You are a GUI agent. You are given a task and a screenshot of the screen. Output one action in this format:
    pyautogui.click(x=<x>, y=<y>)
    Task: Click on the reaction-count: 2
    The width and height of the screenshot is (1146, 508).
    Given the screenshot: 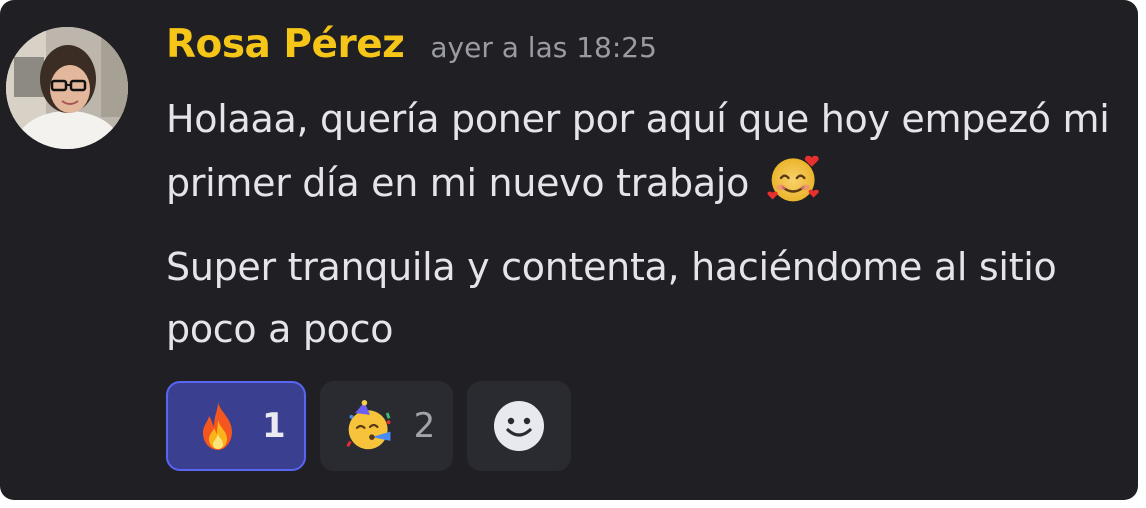 What is the action you would take?
    pyautogui.click(x=424, y=426)
    